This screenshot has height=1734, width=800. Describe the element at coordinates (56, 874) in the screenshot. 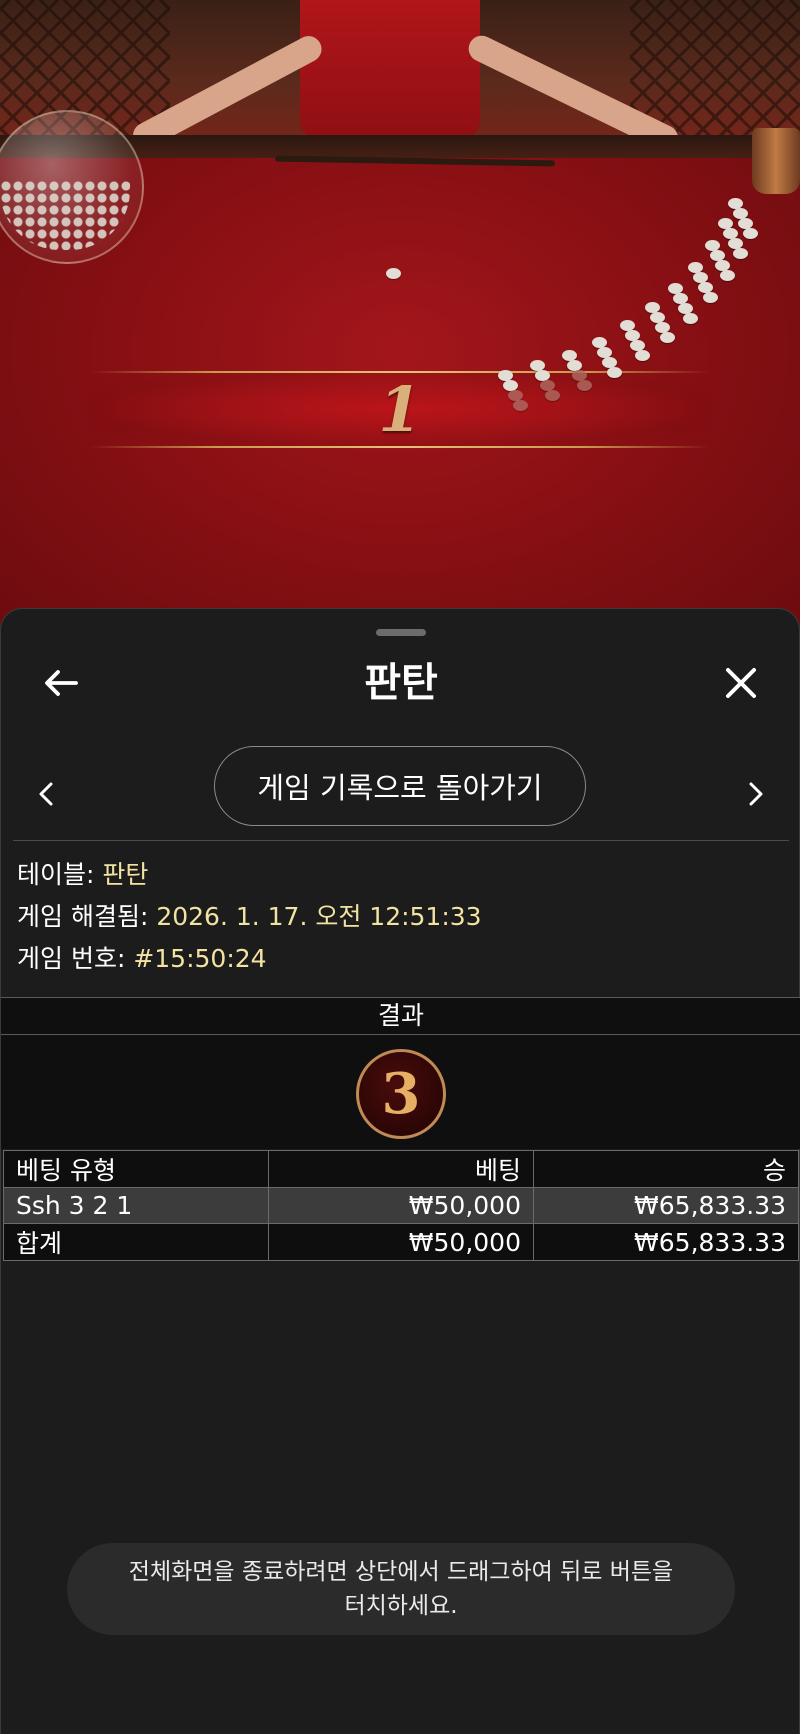

I see `info-table-label: 테이블:` at that location.